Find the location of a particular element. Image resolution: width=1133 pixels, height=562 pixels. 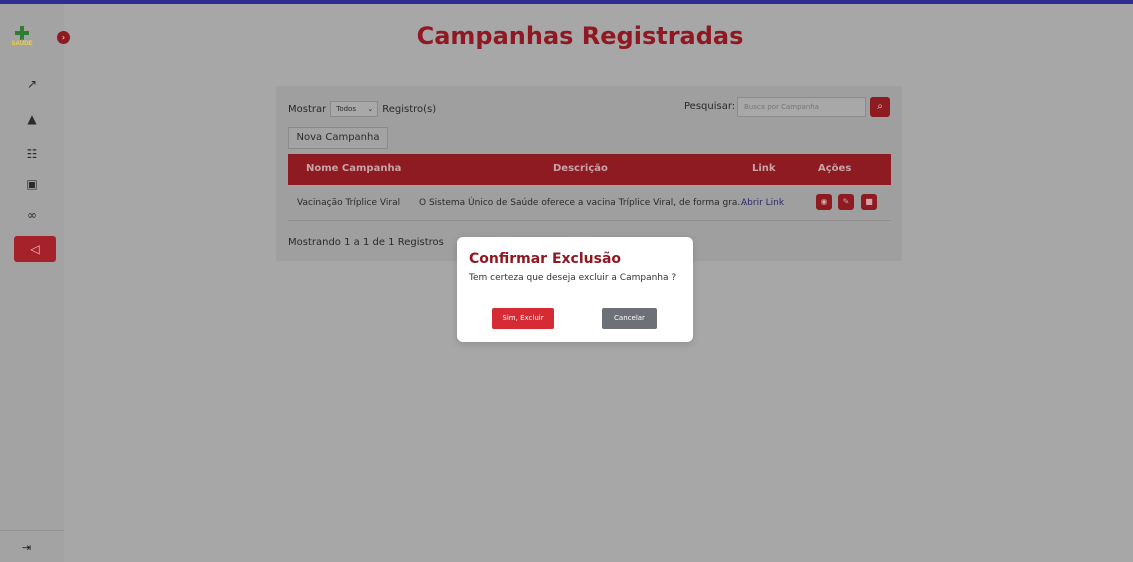

page-size-control: Mostrar Todos ⌄ Registro(s) is located at coordinates (362, 109).